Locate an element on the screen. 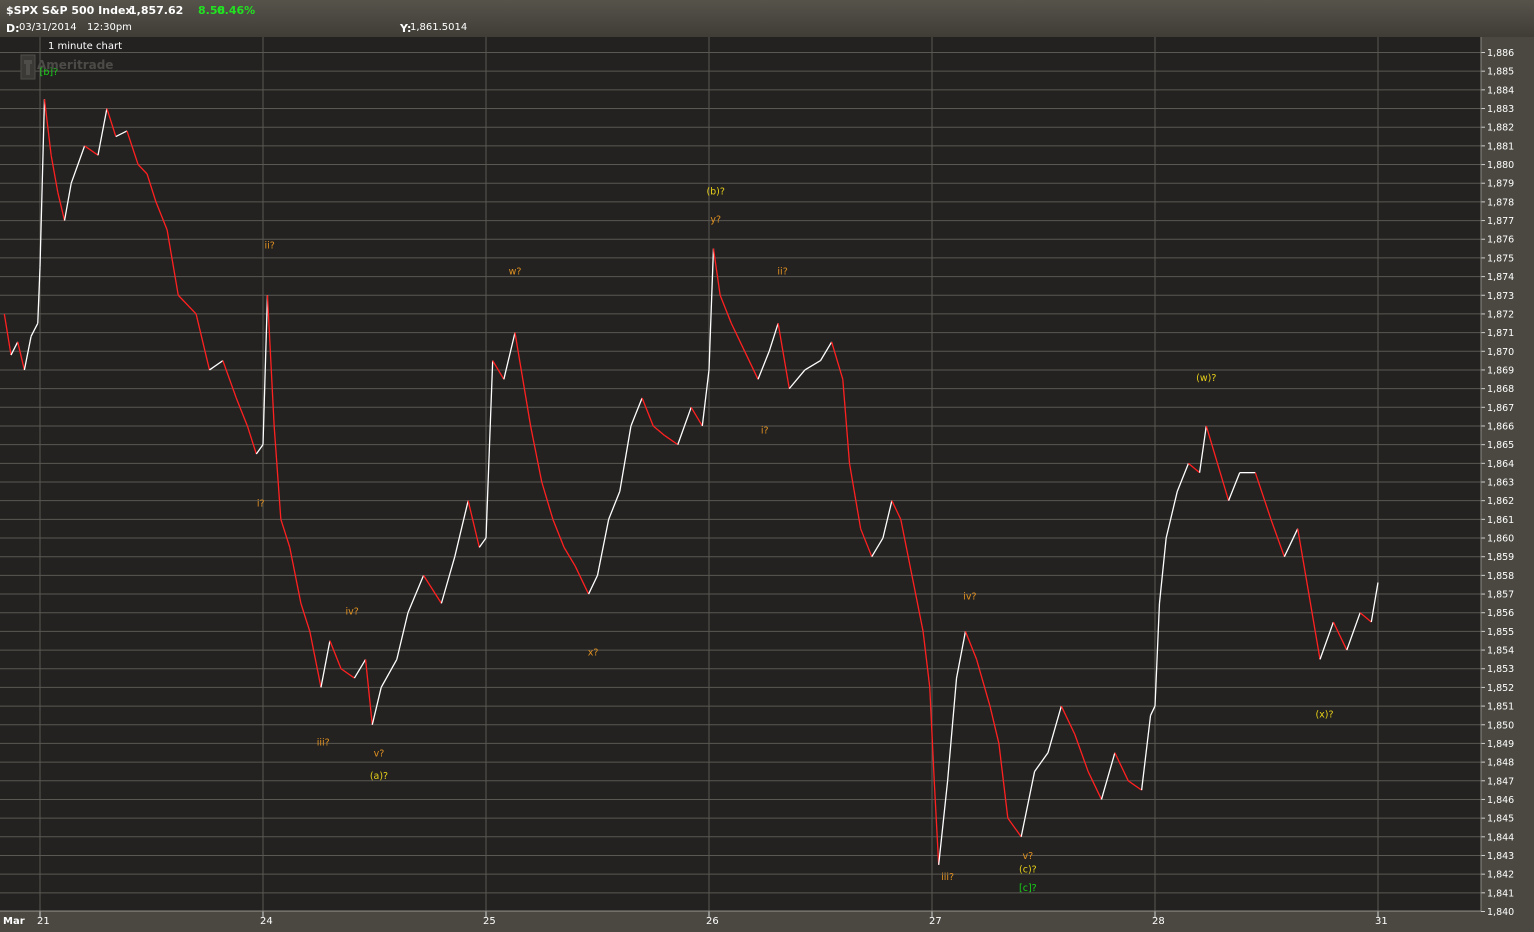 The width and height of the screenshot is (1534, 932). chart-caption: 1 minute chart is located at coordinates (85, 46).